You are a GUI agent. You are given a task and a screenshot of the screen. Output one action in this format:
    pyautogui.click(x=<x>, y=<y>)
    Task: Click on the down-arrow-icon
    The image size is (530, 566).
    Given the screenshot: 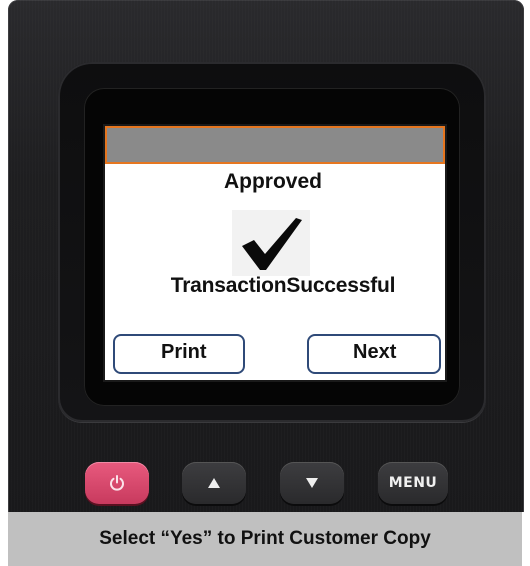 What is the action you would take?
    pyautogui.click(x=312, y=483)
    